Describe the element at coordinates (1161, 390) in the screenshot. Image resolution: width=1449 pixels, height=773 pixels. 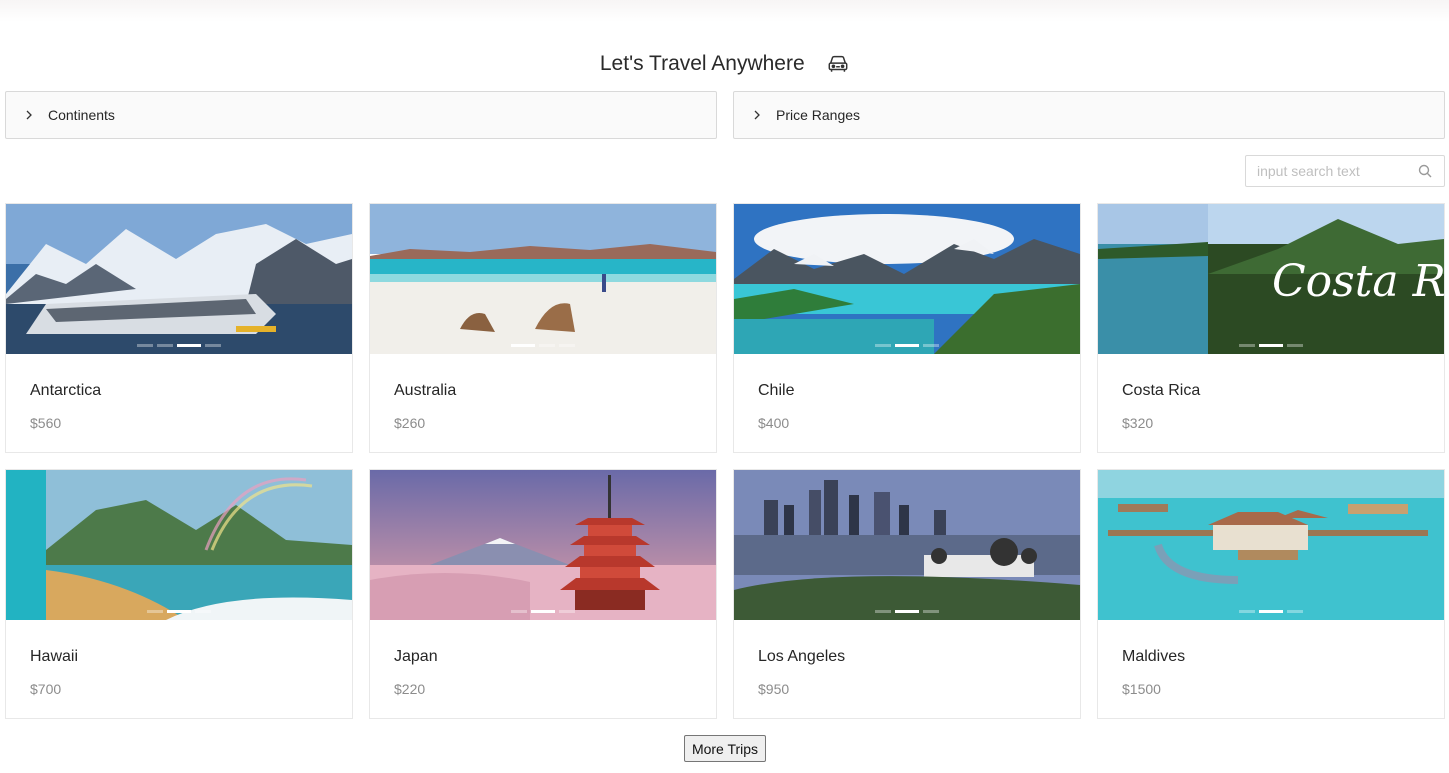
I see `trip-name: Costa Rica` at that location.